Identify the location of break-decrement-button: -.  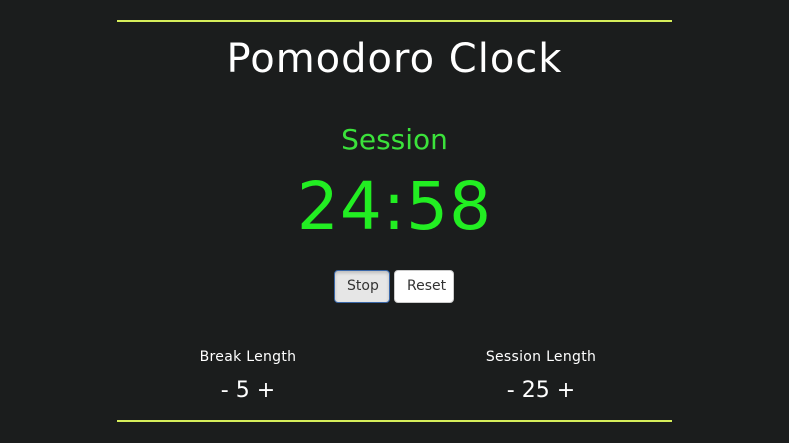
(225, 390).